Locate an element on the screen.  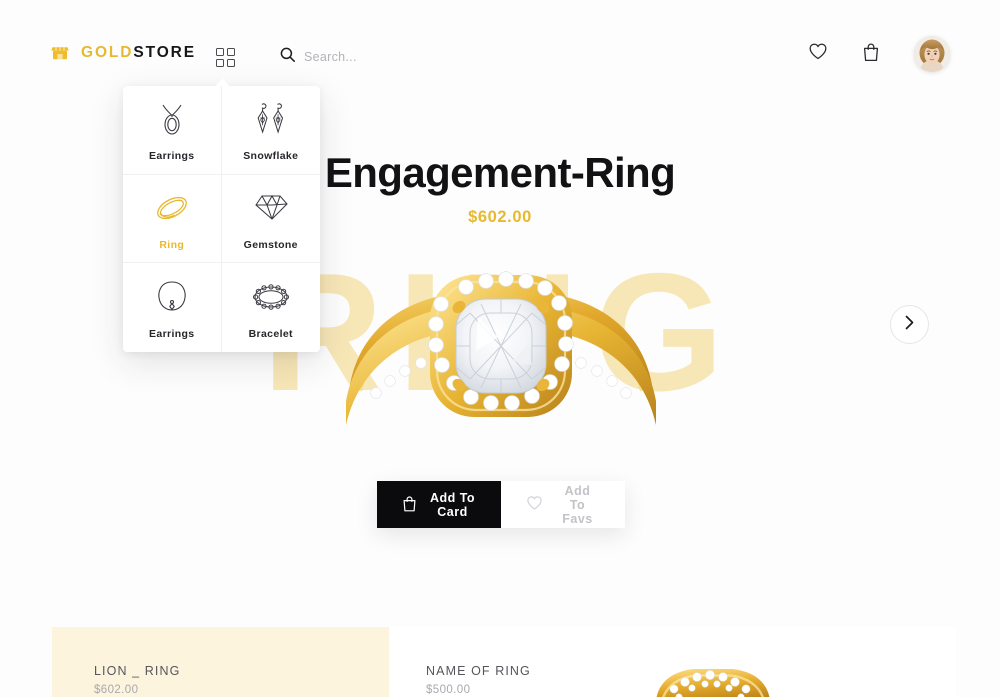
brand-name: GOLDSTORE is located at coordinates (138, 53).